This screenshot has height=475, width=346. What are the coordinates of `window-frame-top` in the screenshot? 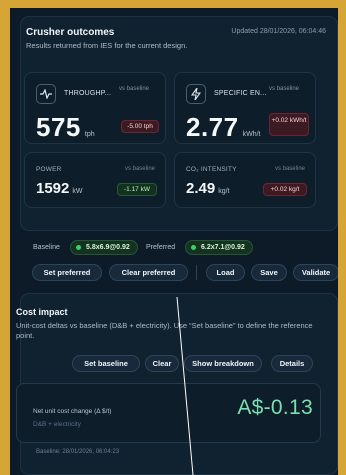 It's located at (173, 4).